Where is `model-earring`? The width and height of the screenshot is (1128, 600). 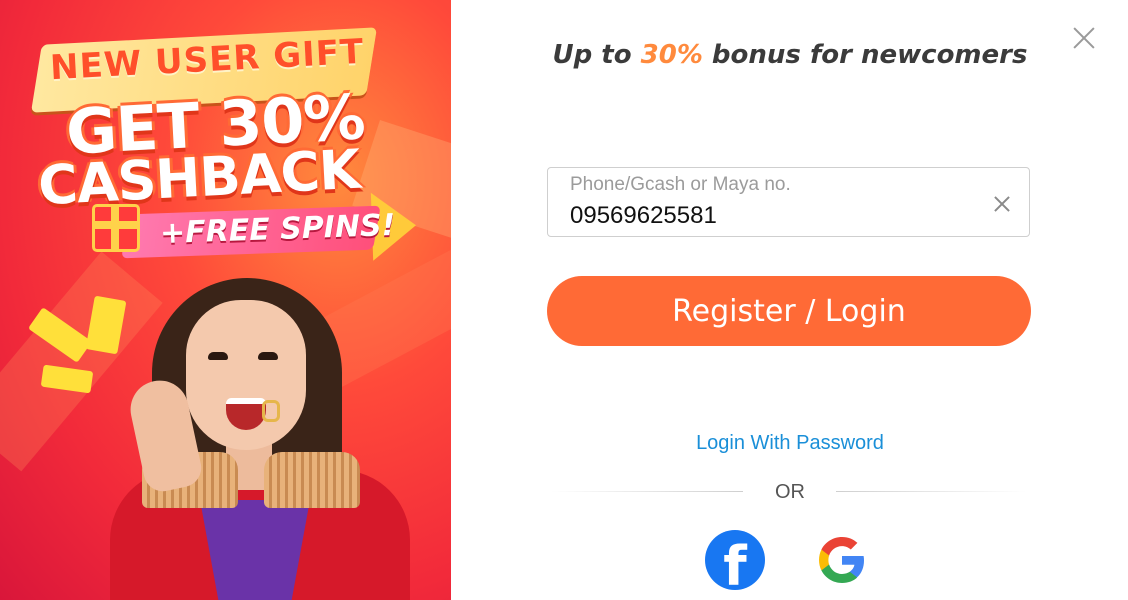
model-earring is located at coordinates (271, 411).